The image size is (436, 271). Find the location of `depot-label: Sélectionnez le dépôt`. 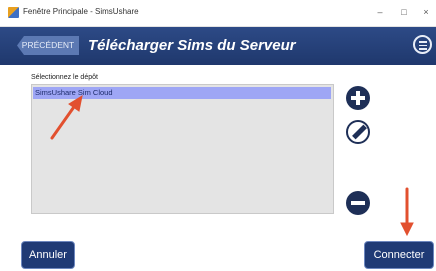

depot-label: Sélectionnez le dépôt is located at coordinates (64, 77).